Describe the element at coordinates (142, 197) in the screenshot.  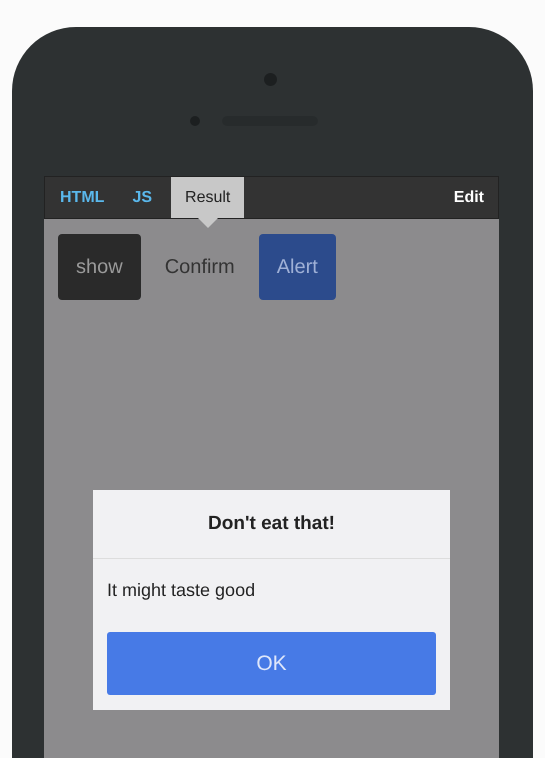
I see `tab: JS` at that location.